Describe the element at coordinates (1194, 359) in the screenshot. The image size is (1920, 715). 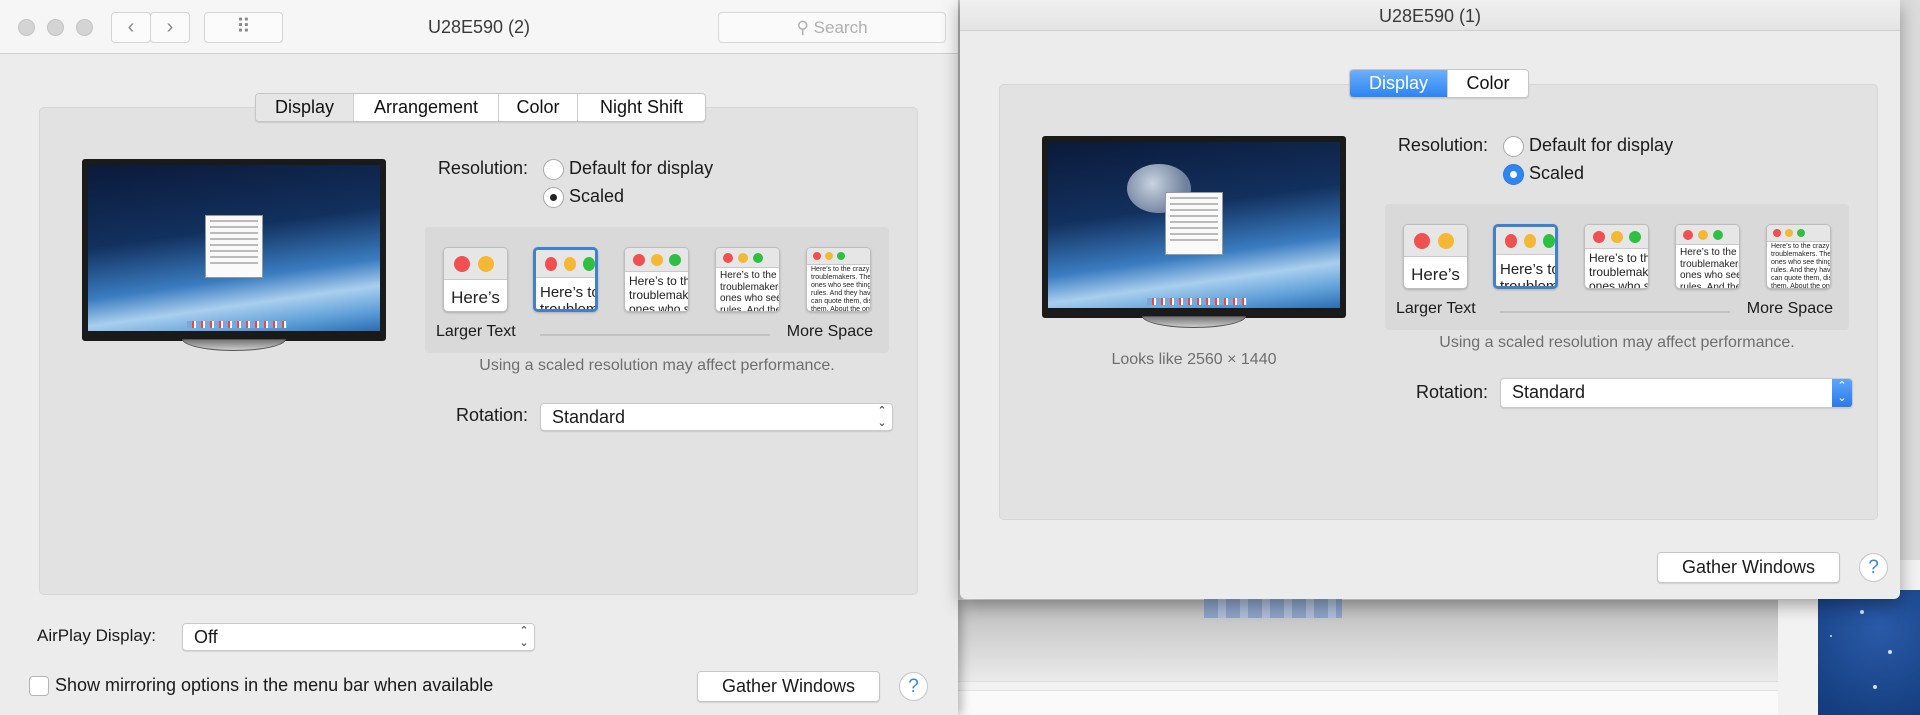
I see `looks-like-resolution: Looks like 2560 × 1440` at that location.